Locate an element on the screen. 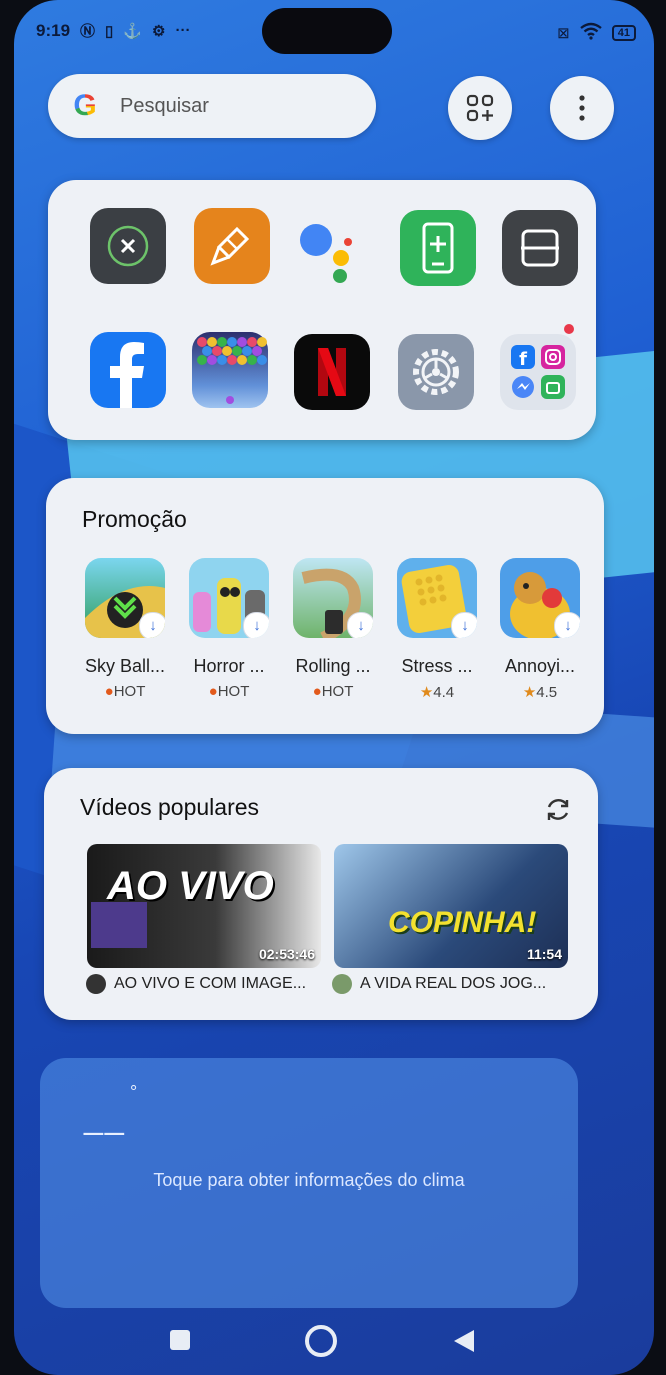 The image size is (666, 1375). horror-game-icon: ↓ is located at coordinates (229, 598).